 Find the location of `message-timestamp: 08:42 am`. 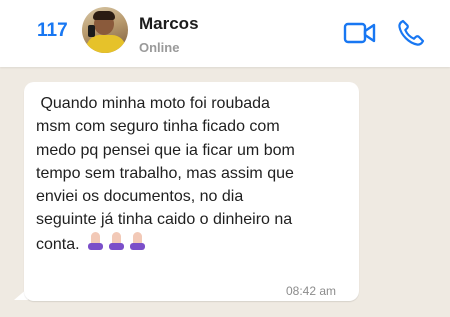

message-timestamp: 08:42 am is located at coordinates (311, 291).